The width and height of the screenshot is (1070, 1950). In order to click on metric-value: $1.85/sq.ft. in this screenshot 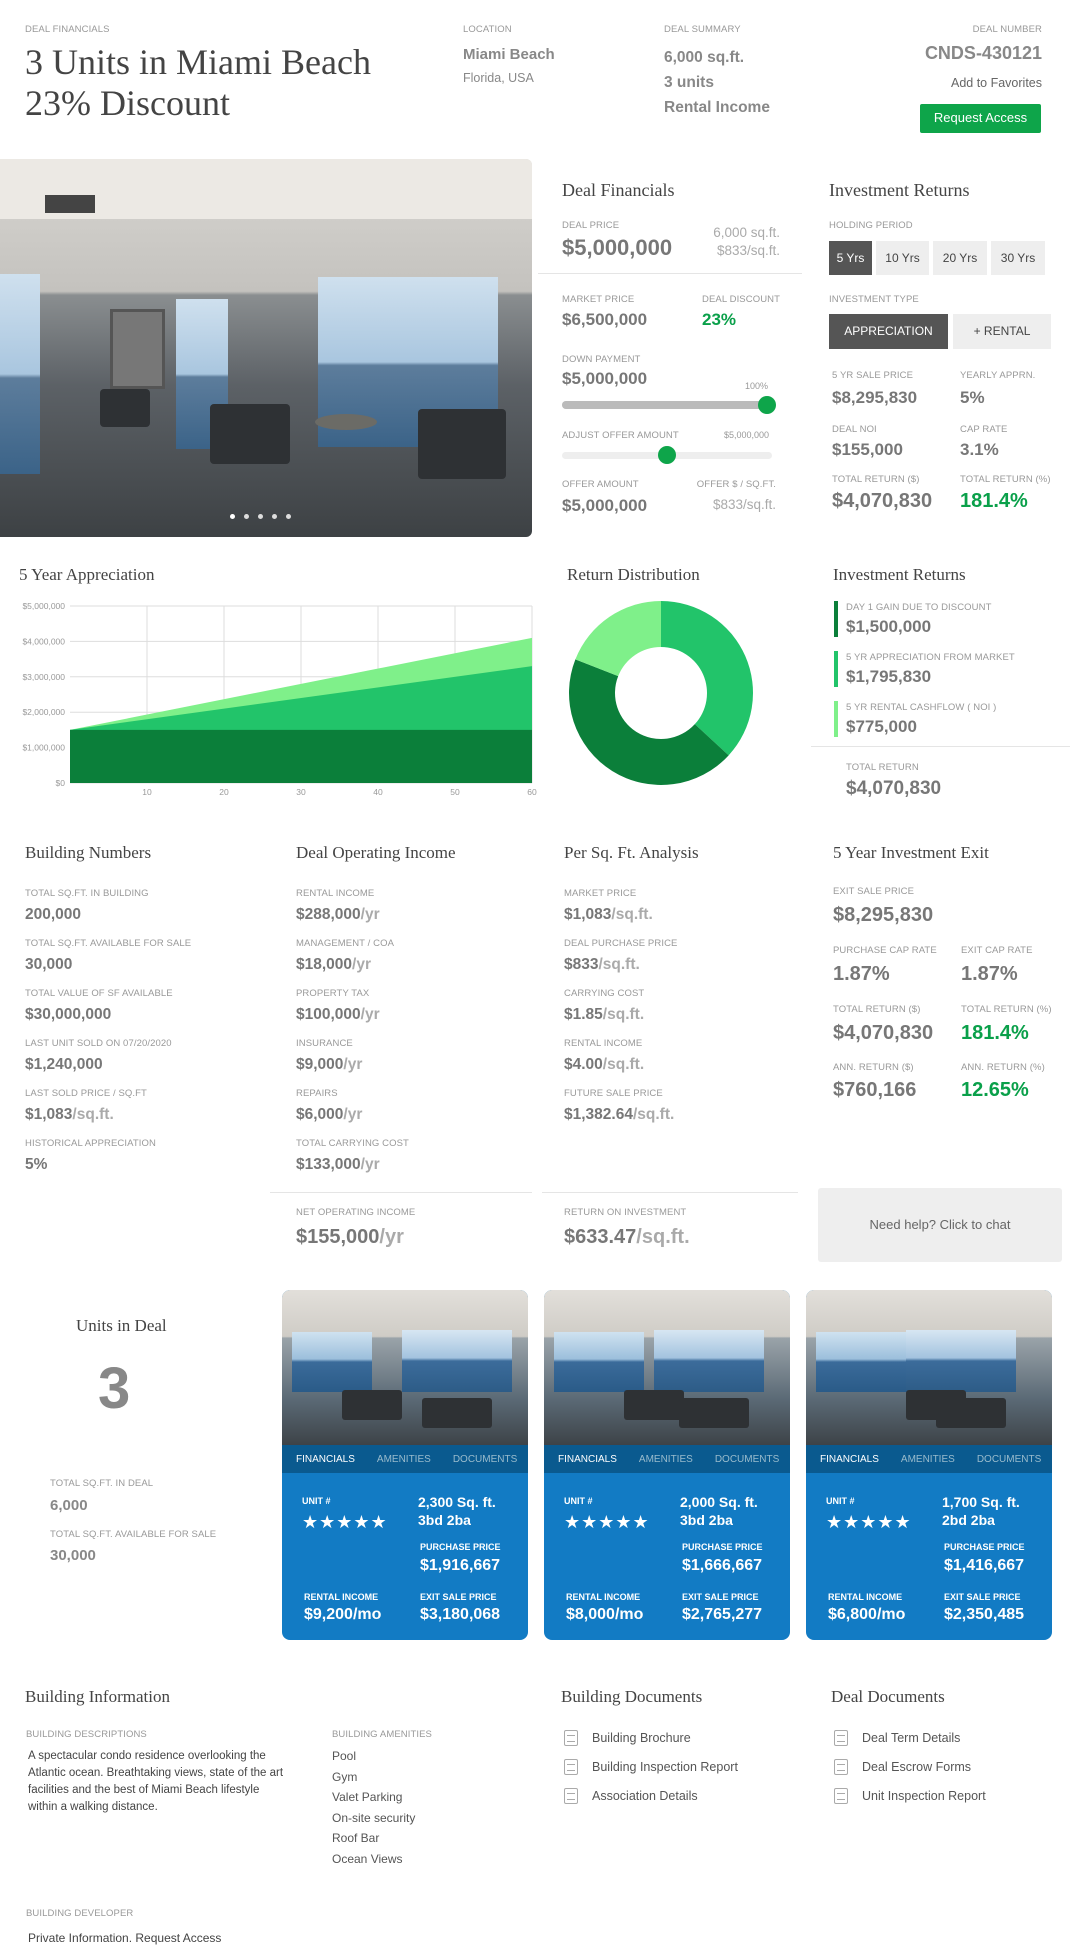, I will do `click(604, 1014)`.